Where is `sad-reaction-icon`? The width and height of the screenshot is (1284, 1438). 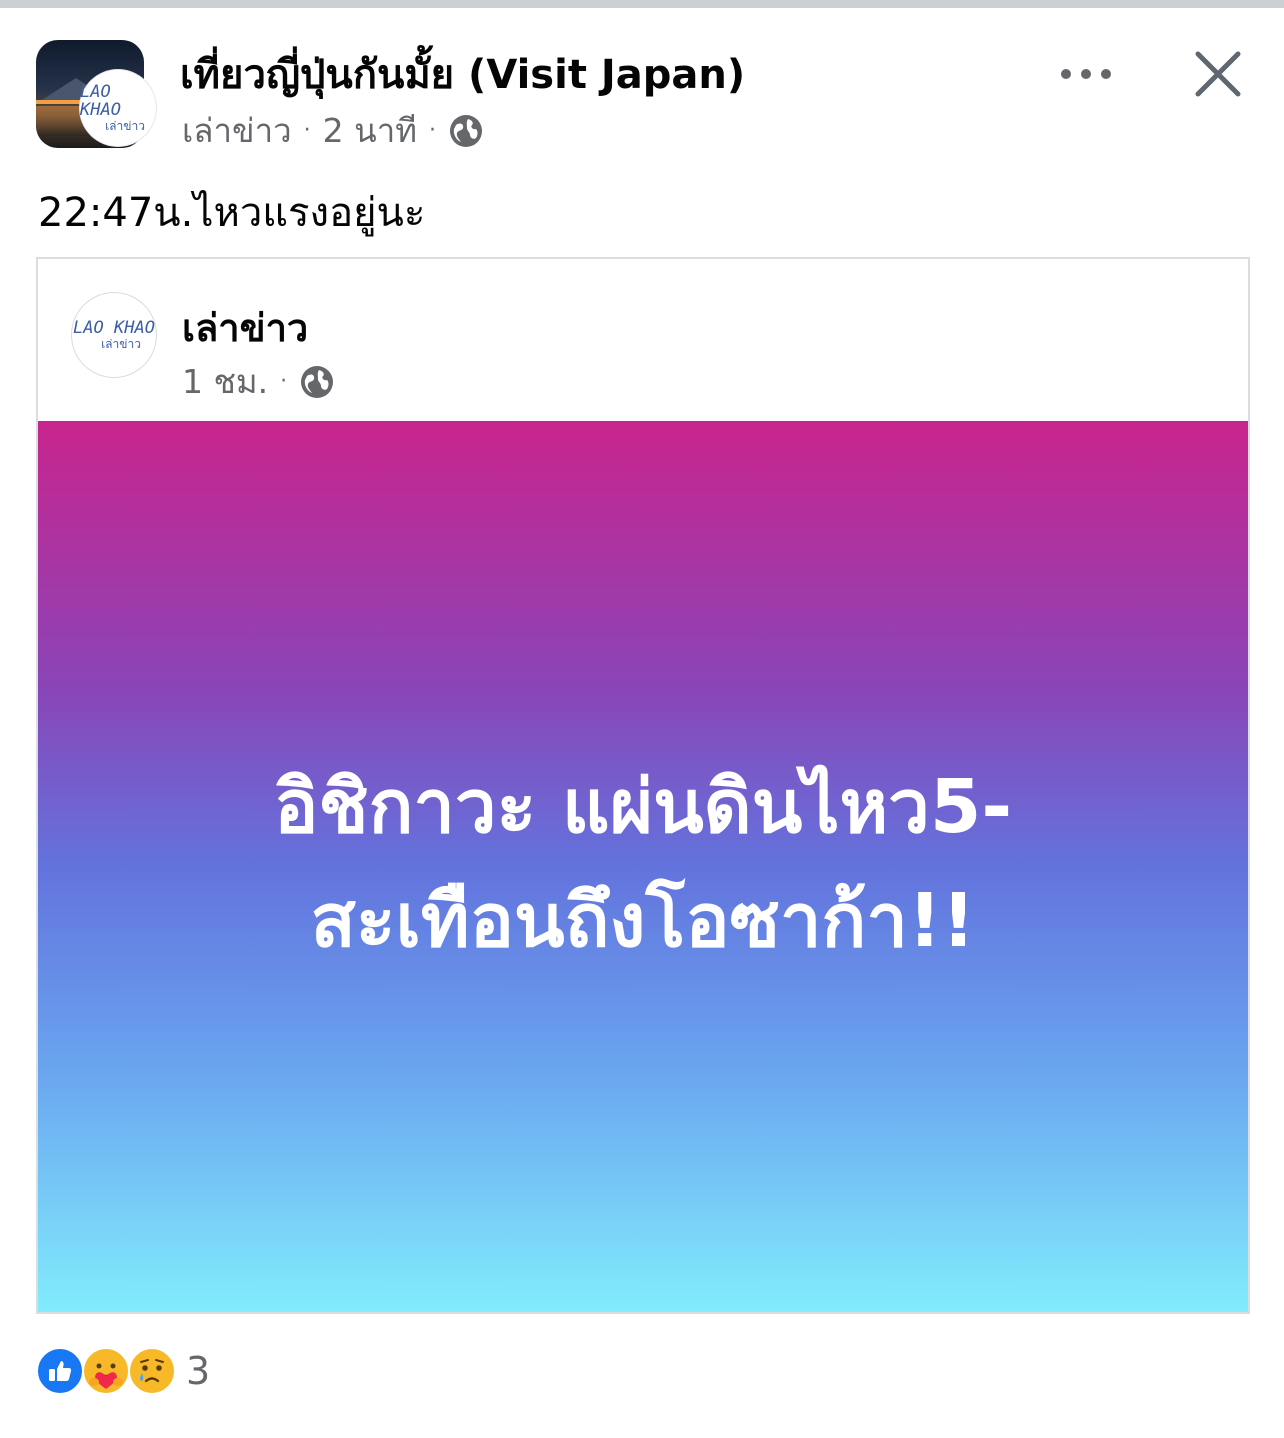 sad-reaction-icon is located at coordinates (152, 1371).